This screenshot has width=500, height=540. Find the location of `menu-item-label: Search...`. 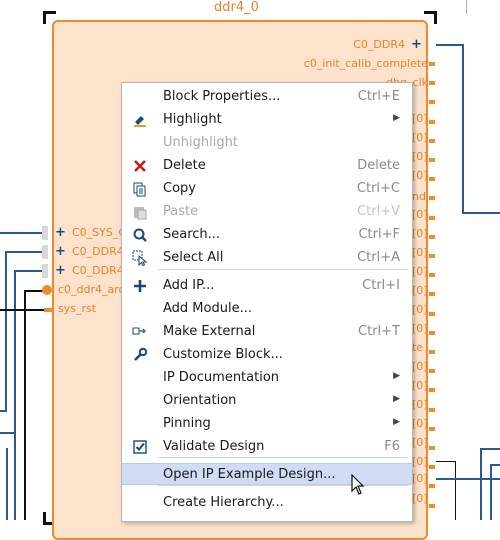

menu-item-label: Search... is located at coordinates (192, 234).